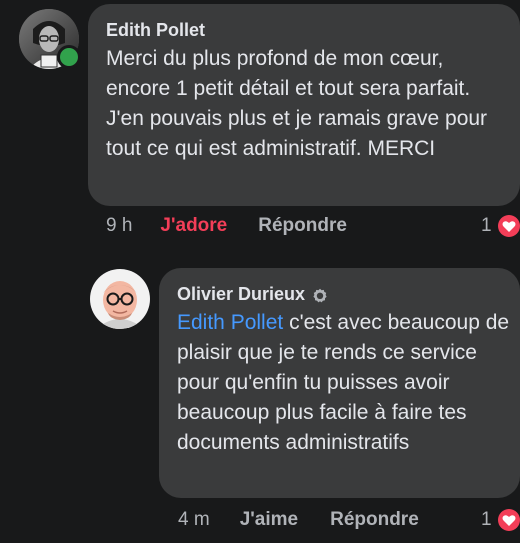 This screenshot has height=543, width=520. I want to click on profile-photo-icon, so click(120, 299).